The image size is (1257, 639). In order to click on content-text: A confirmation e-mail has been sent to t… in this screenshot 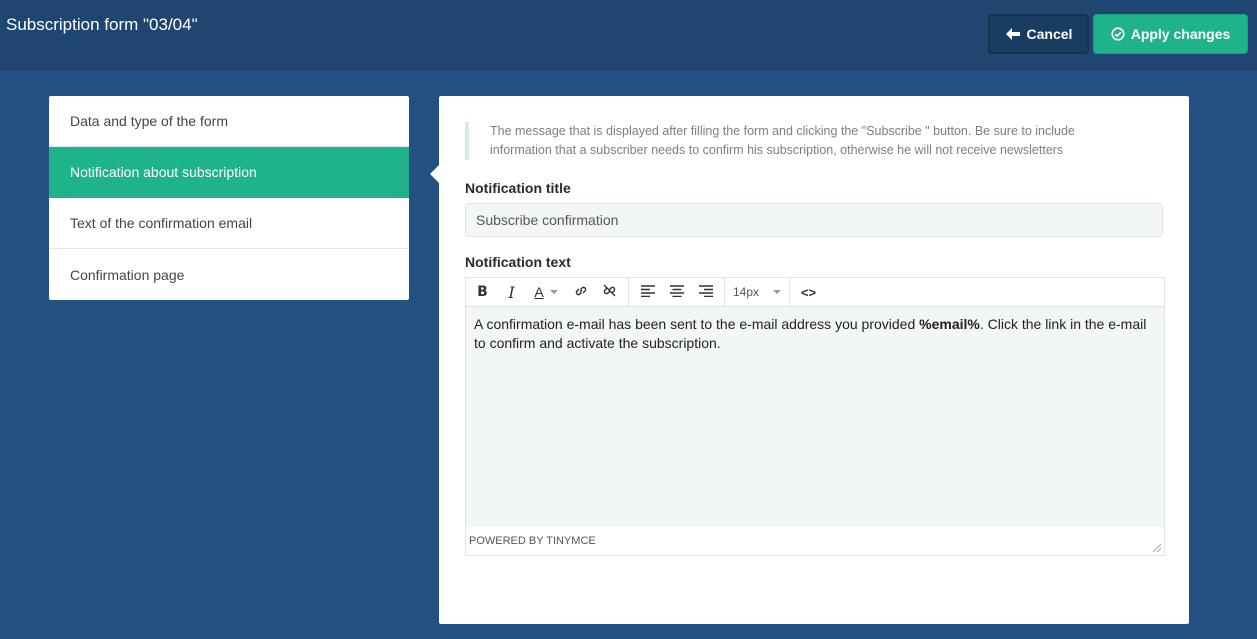, I will do `click(697, 324)`.